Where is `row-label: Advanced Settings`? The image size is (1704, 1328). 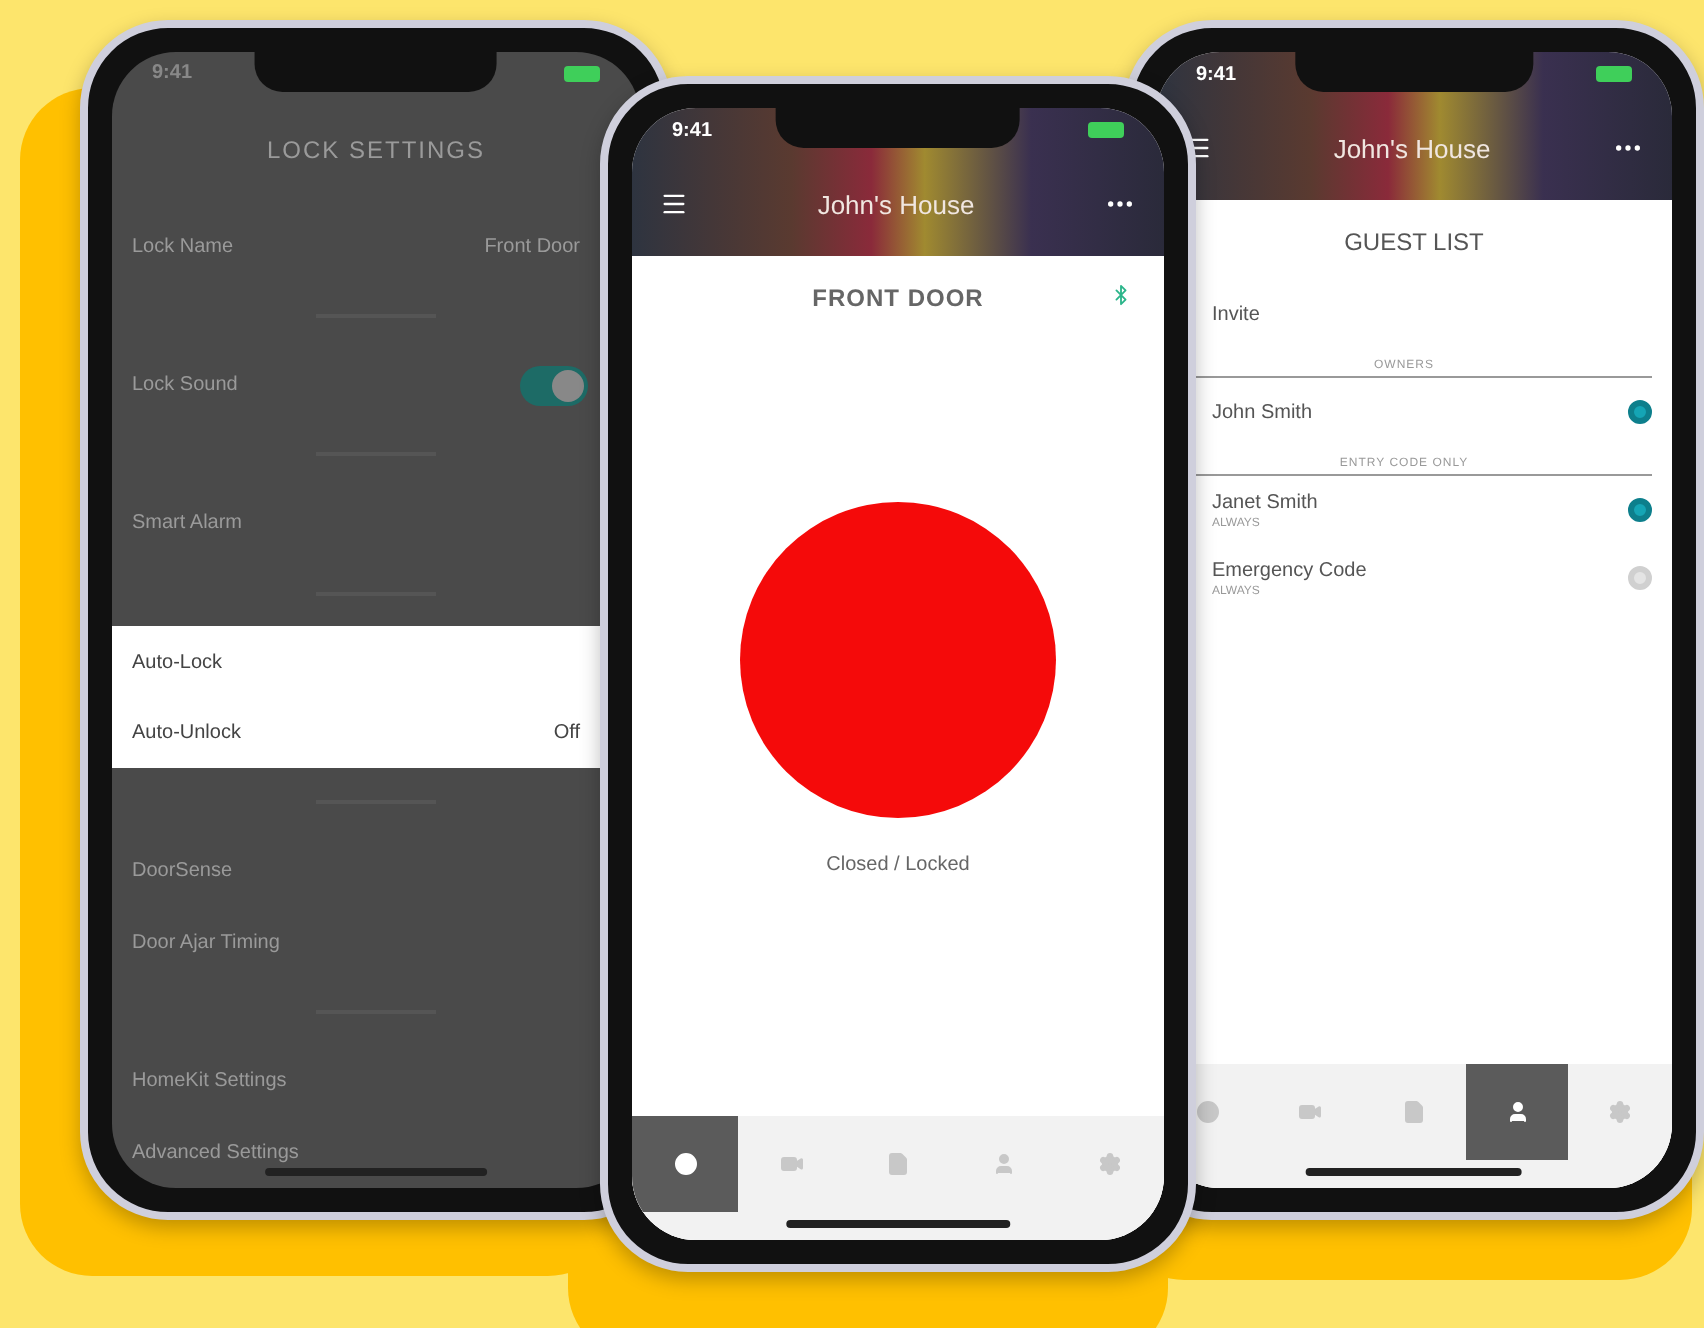 row-label: Advanced Settings is located at coordinates (215, 1152).